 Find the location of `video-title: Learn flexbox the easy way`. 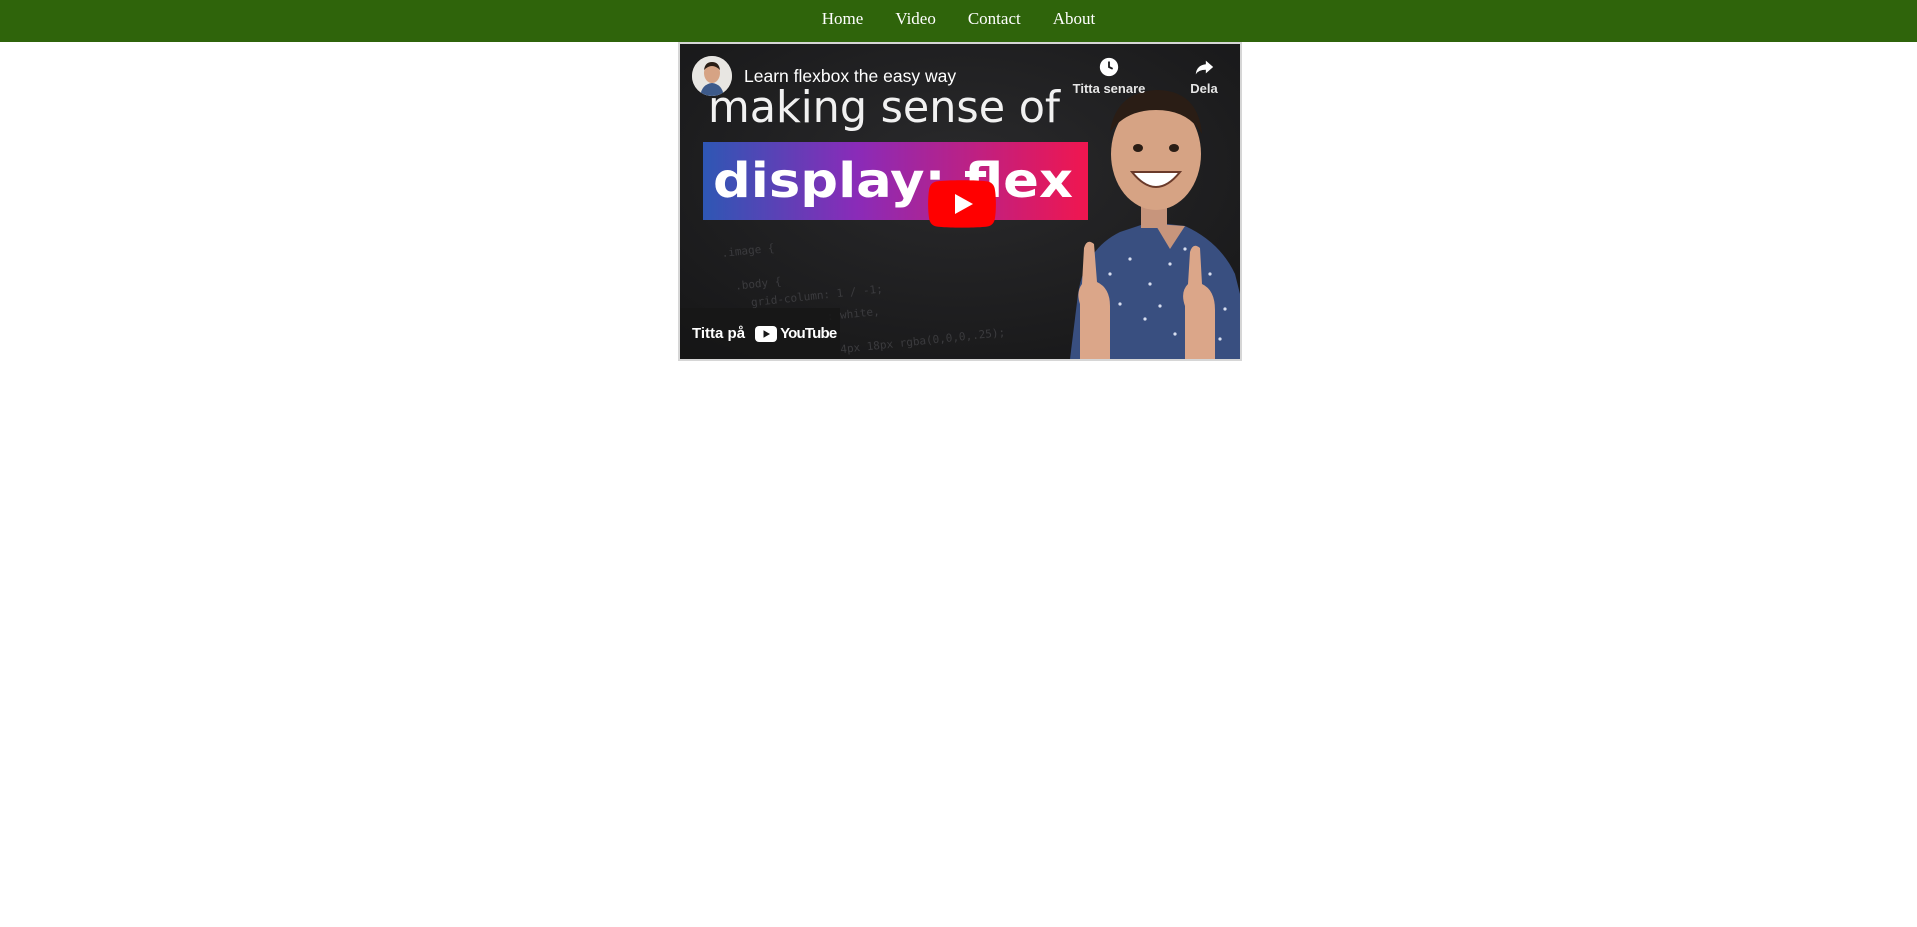

video-title: Learn flexbox the easy way is located at coordinates (850, 76).